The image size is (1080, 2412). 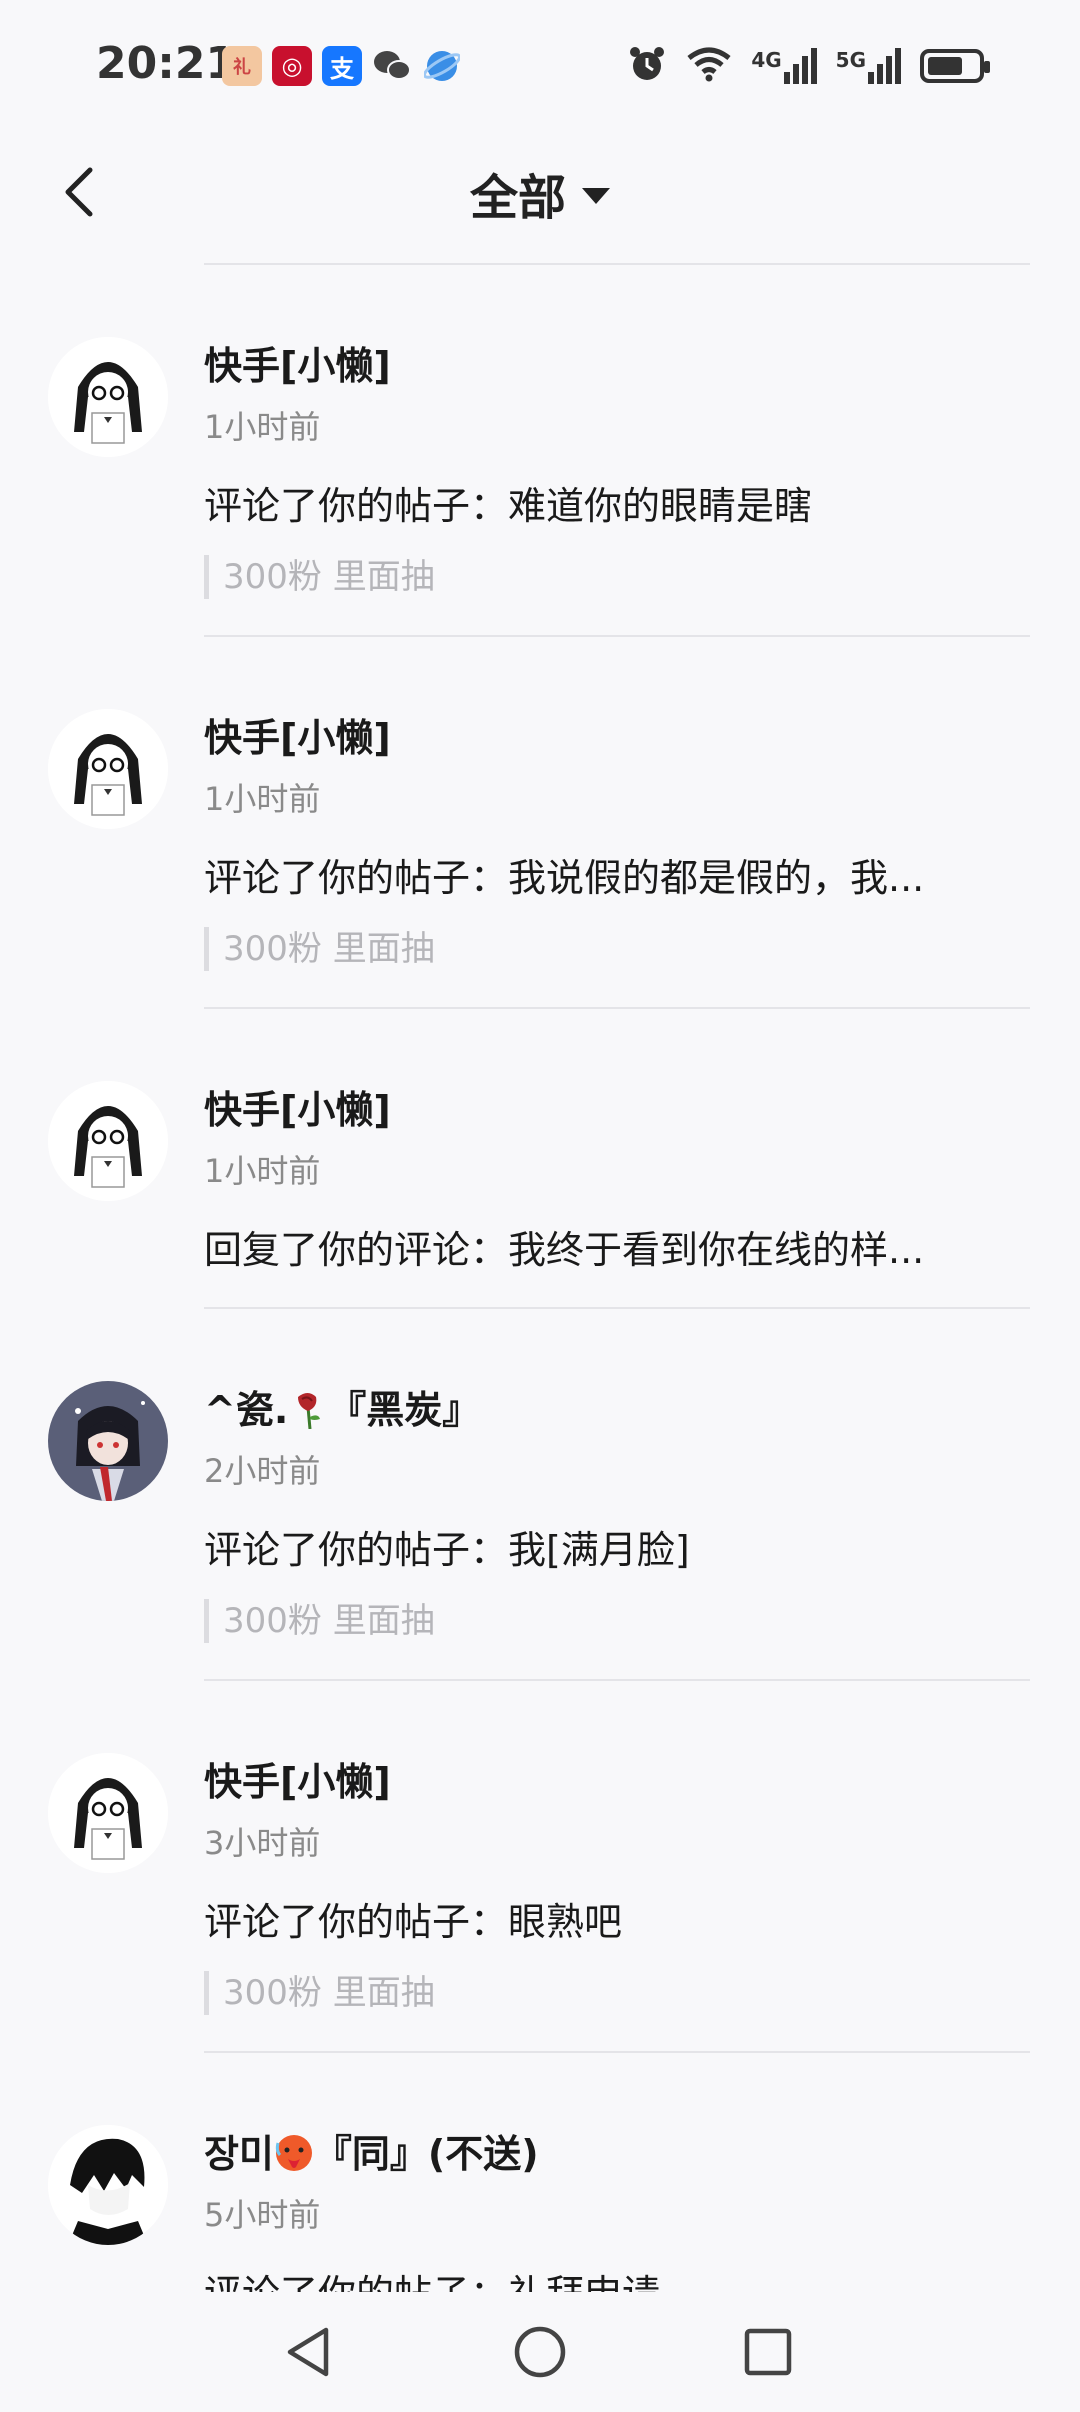 I want to click on wifi-icon, so click(x=709, y=66).